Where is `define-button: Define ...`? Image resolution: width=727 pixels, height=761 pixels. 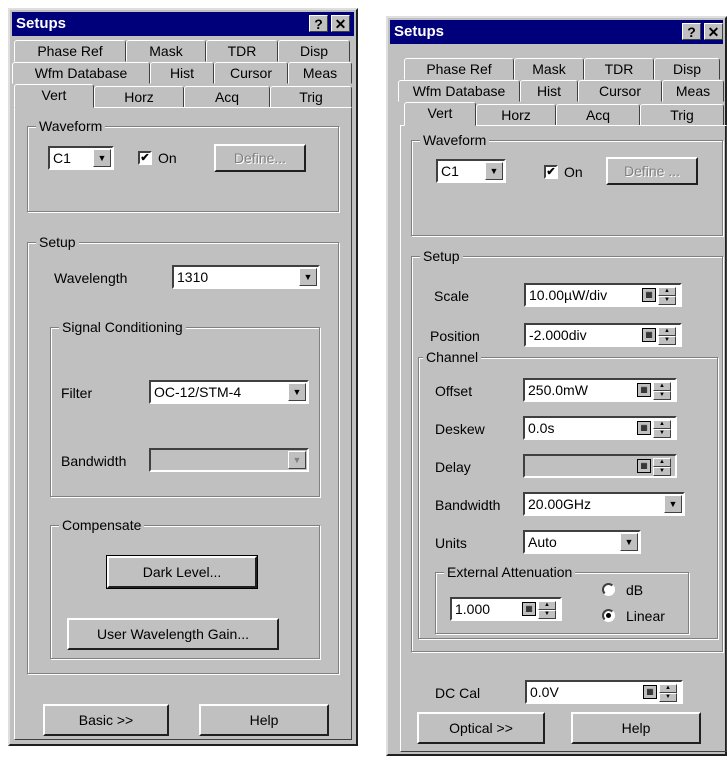 define-button: Define ... is located at coordinates (652, 171).